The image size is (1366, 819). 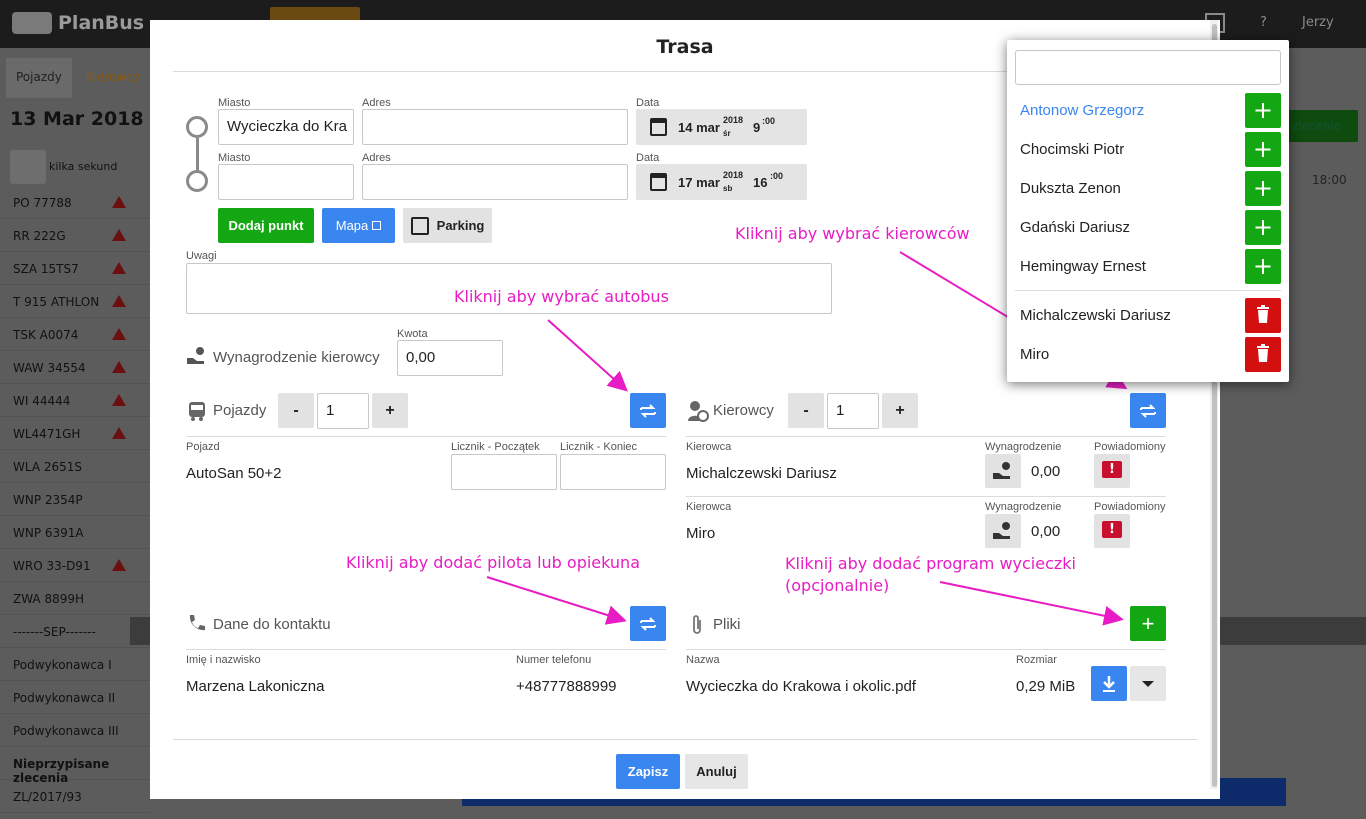 What do you see at coordinates (1070, 188) in the screenshot?
I see `available-driver-label: Dukszta Zenon` at bounding box center [1070, 188].